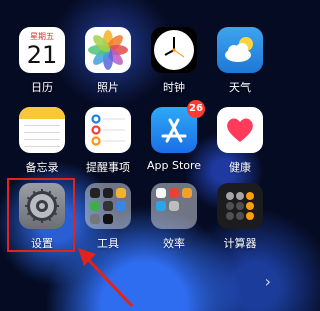 The width and height of the screenshot is (320, 311). I want to click on app-notes: 备忘录, so click(42, 141).